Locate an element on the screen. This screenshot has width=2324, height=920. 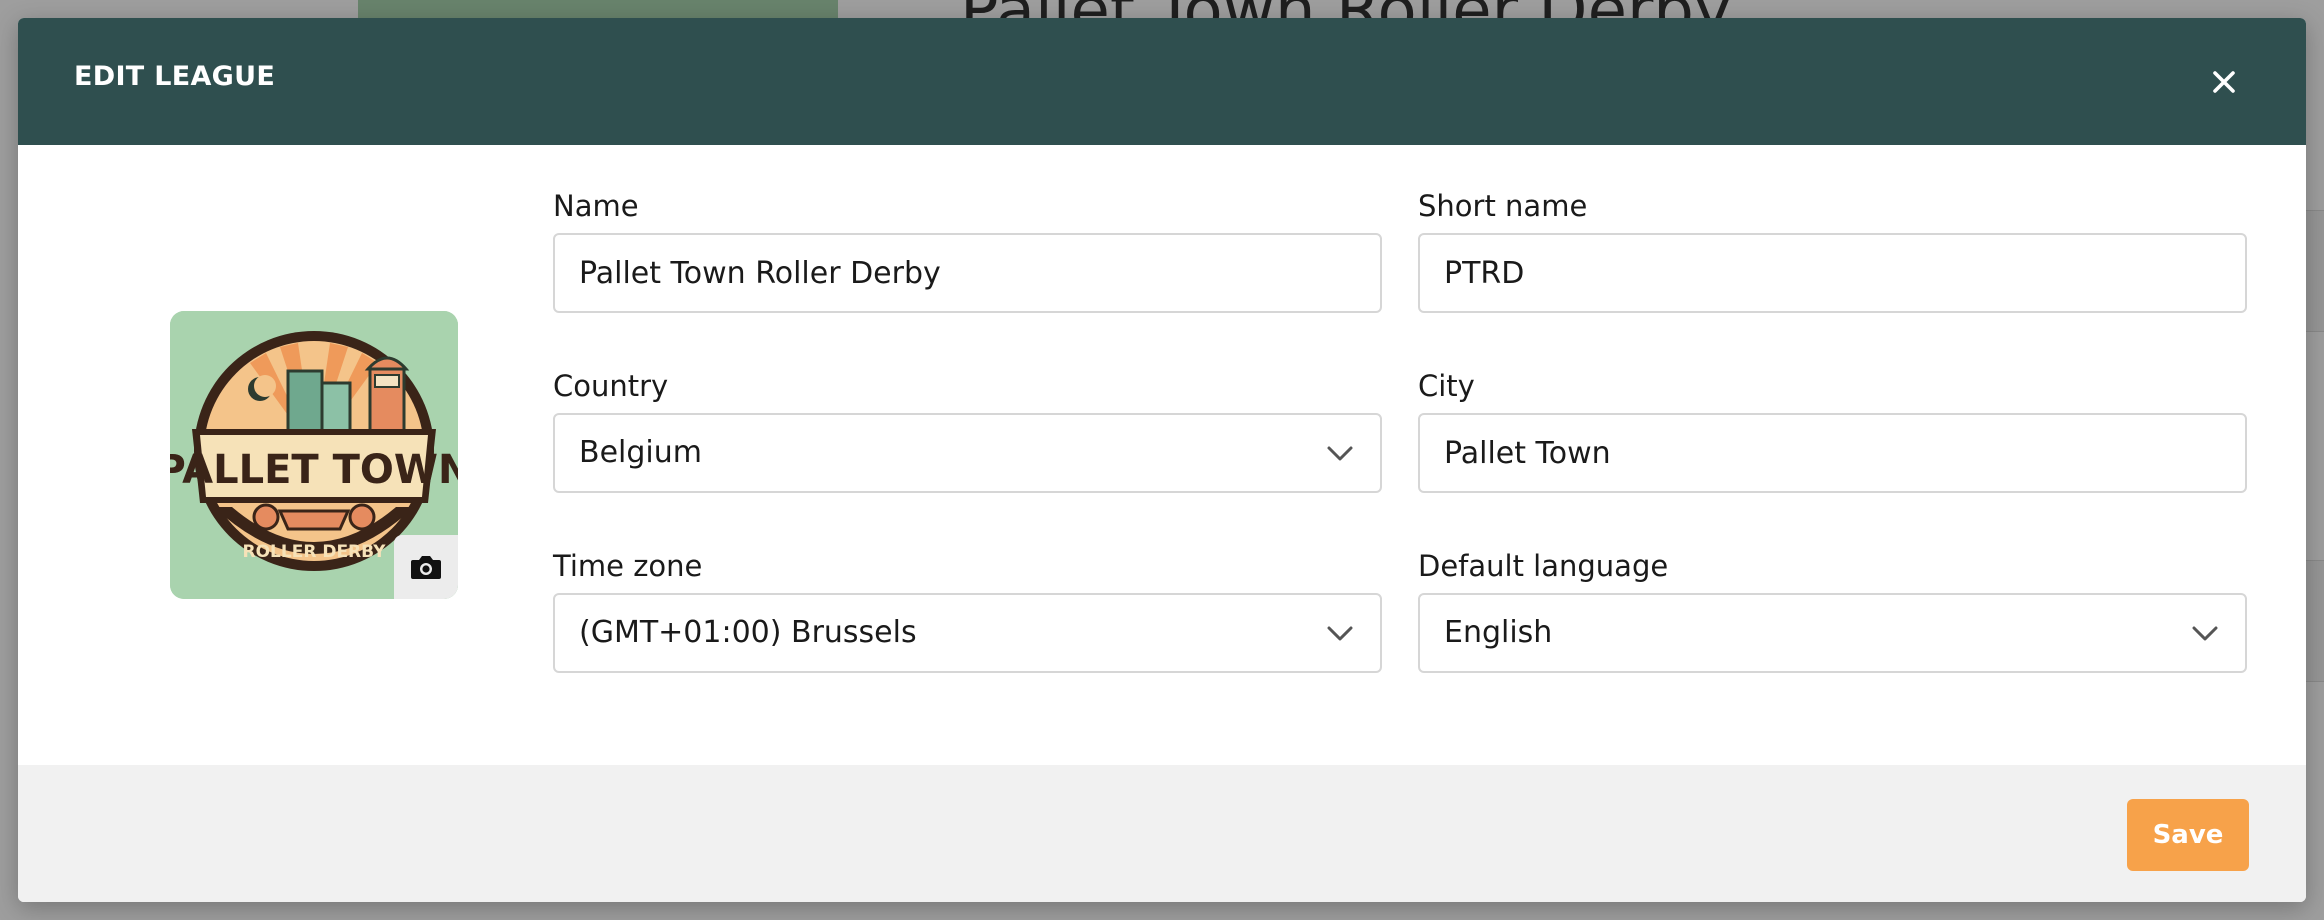
camera-icon is located at coordinates (426, 567).